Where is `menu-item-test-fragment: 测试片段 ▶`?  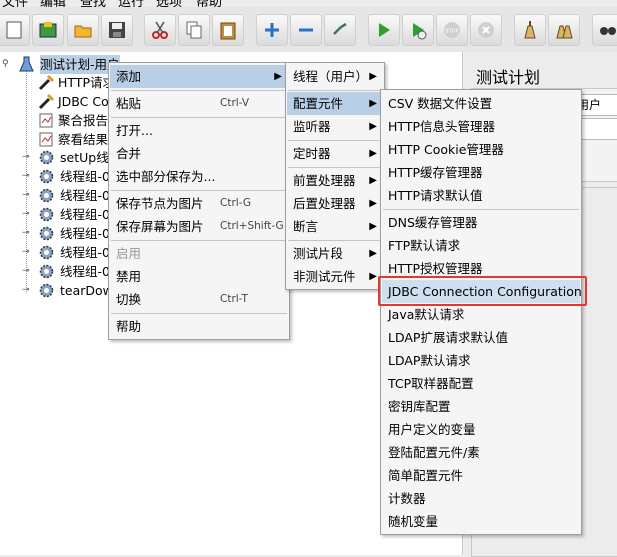
menu-item-test-fragment: 测试片段 ▶ is located at coordinates (335, 253).